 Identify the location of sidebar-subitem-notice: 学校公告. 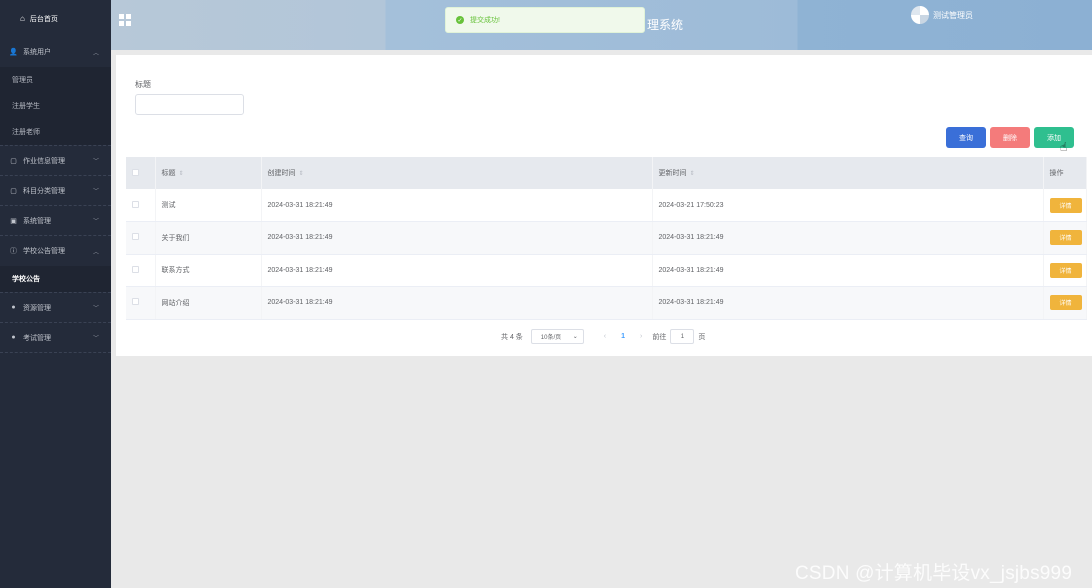
(55, 279).